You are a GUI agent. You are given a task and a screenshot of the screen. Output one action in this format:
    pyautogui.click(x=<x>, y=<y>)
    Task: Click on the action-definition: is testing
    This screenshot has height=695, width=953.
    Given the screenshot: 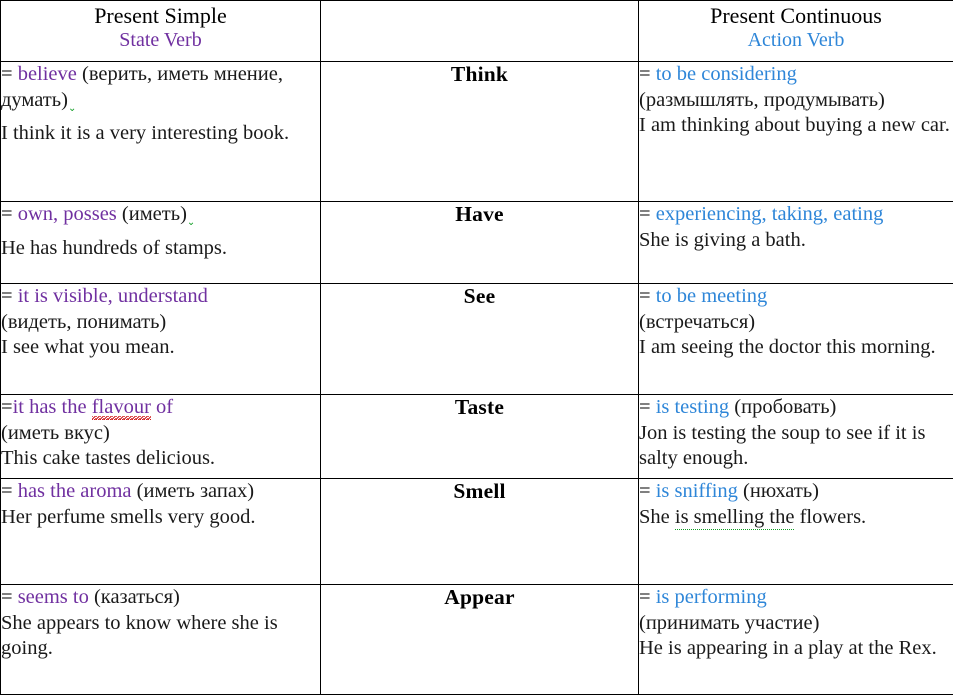 What is the action you would take?
    pyautogui.click(x=692, y=407)
    